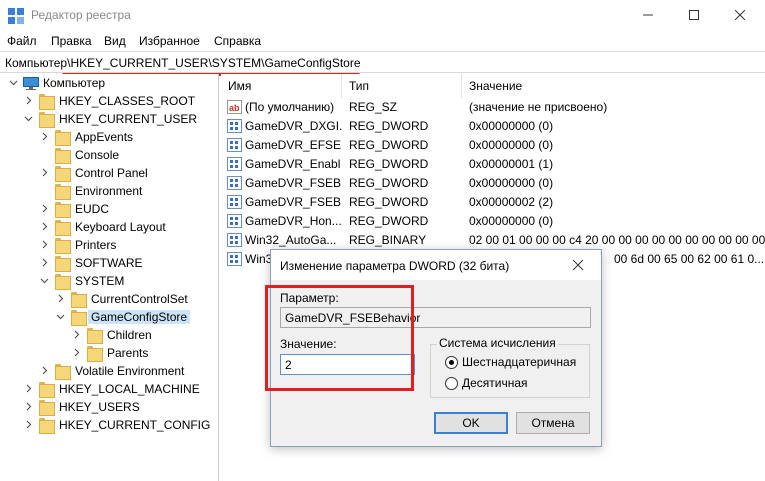 The image size is (765, 481). I want to click on tree-item-gameconfigstore: GameConfigStore, so click(109, 317).